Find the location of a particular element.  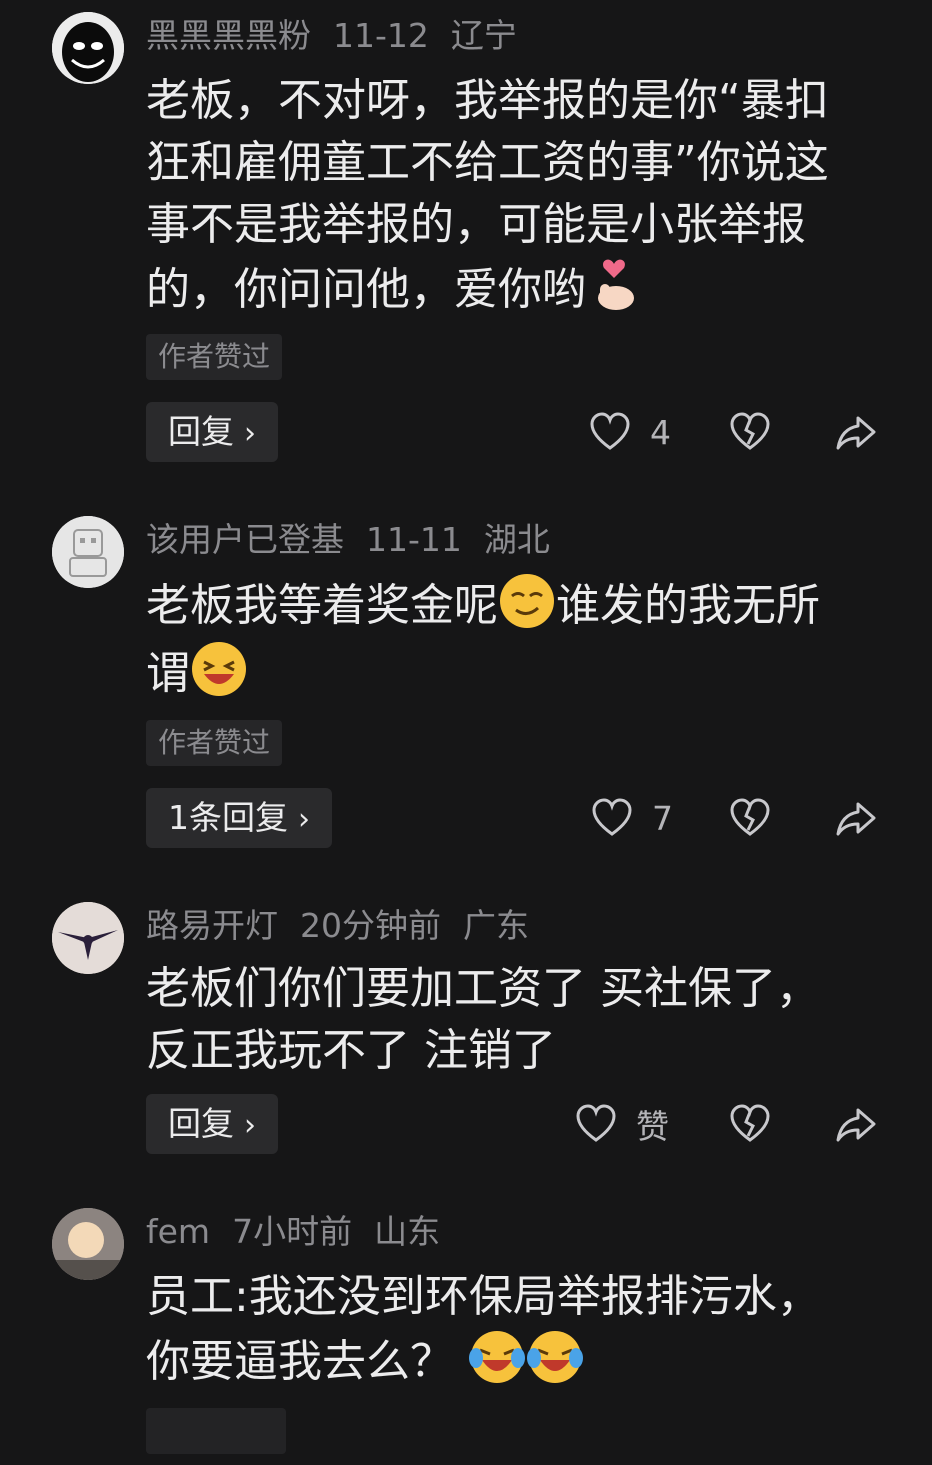

comment-text: 员工:我还没到环保局举报排污水， 你要逼我去么？ is located at coordinates (511, 1329).